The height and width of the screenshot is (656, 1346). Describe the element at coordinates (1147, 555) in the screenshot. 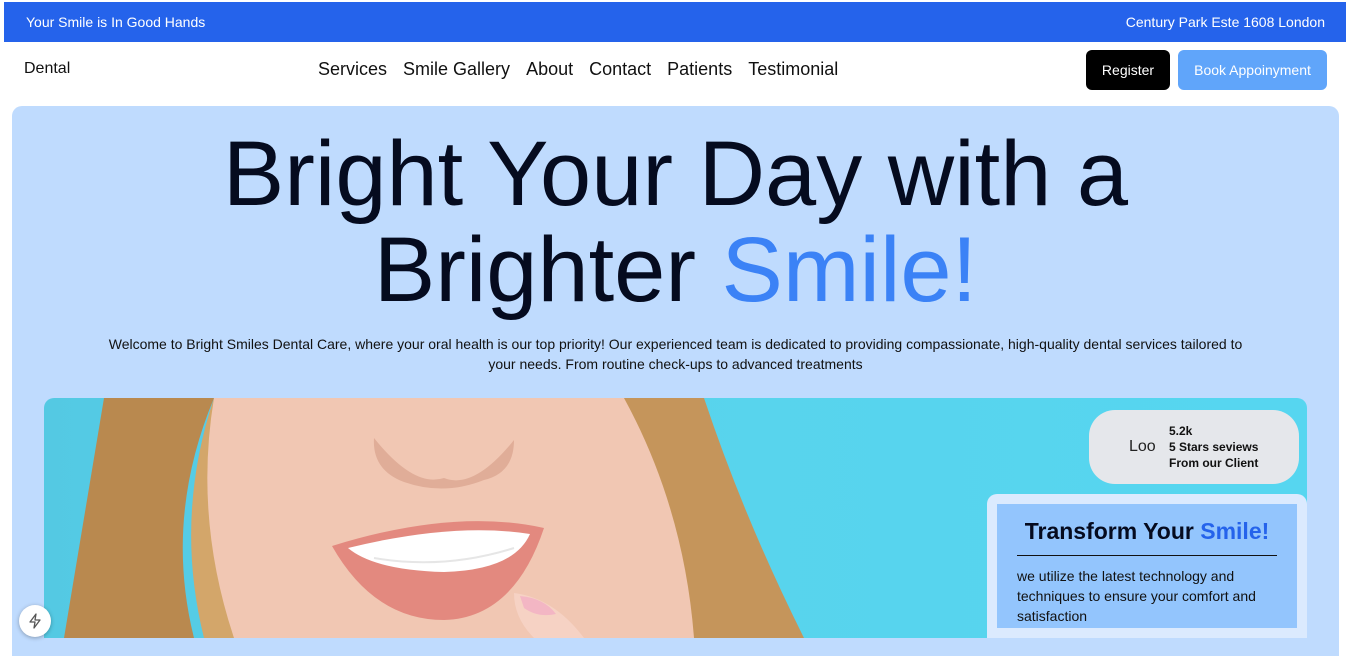

I see `card-divider` at that location.